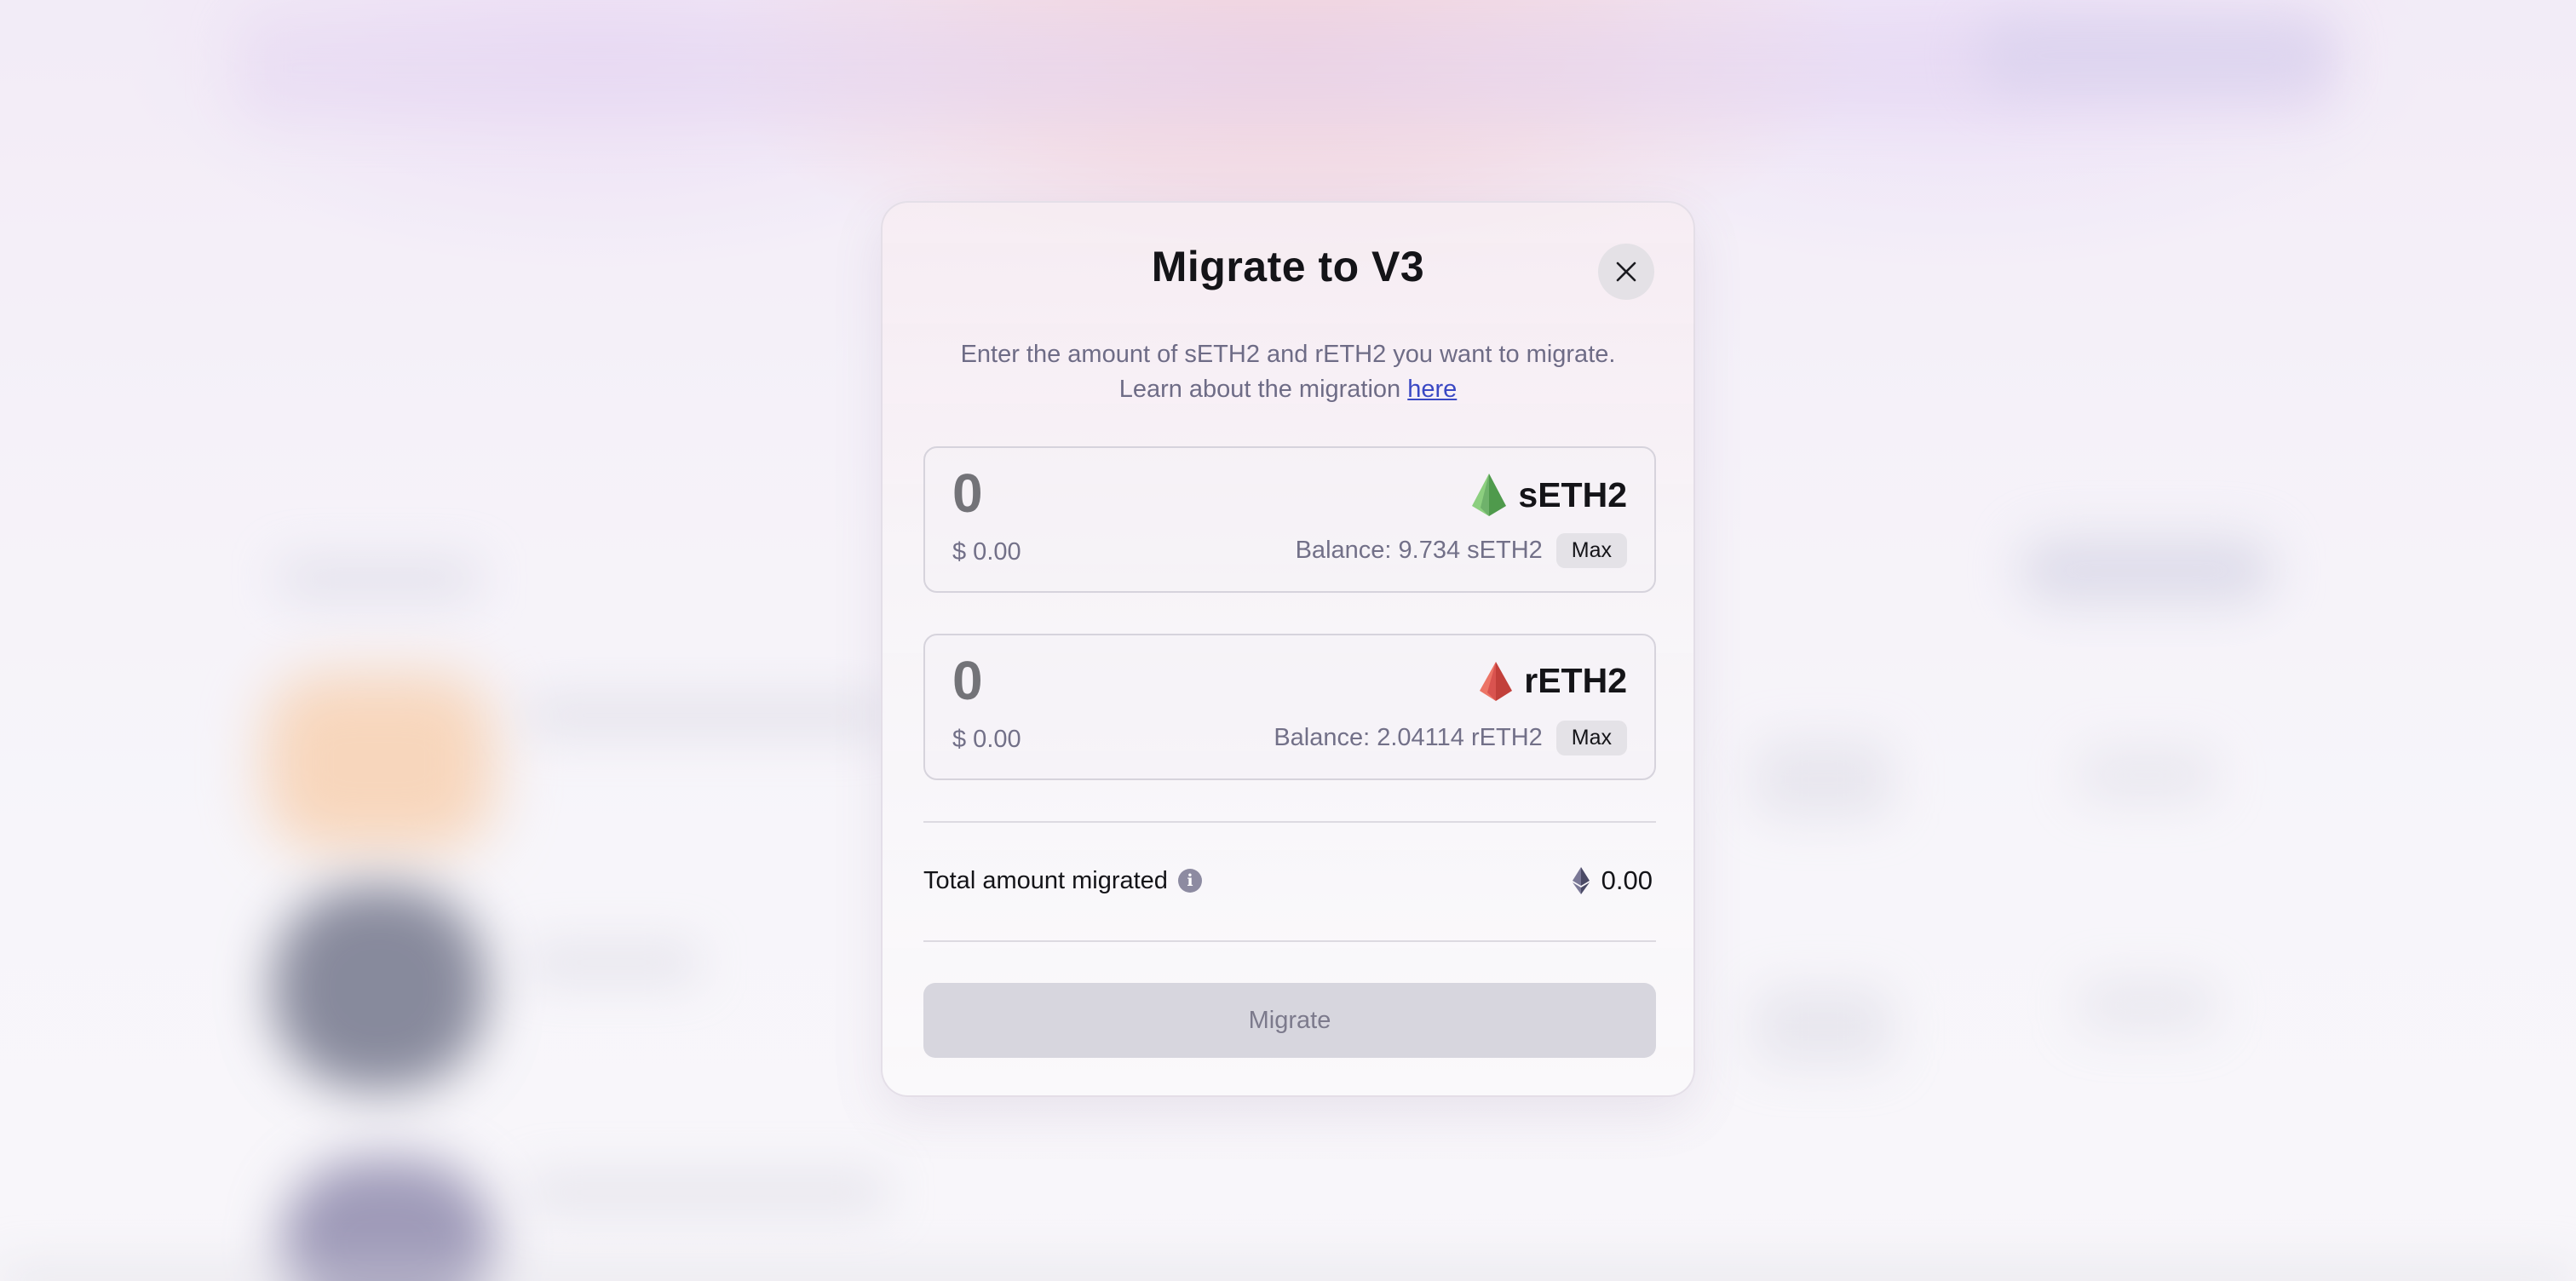 The image size is (2576, 1281). I want to click on info-icon: i, so click(1190, 881).